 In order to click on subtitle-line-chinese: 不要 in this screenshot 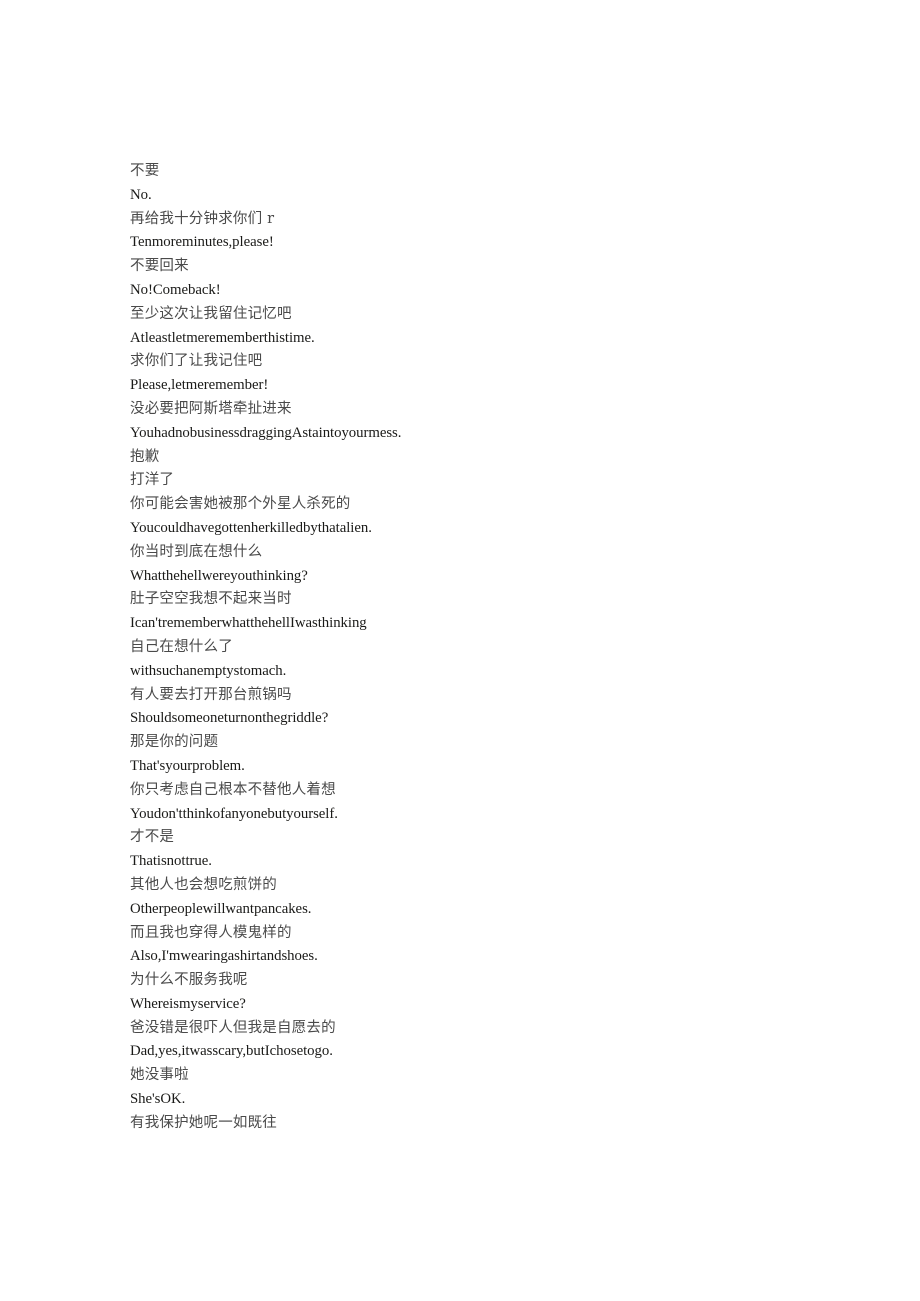, I will do `click(145, 171)`.